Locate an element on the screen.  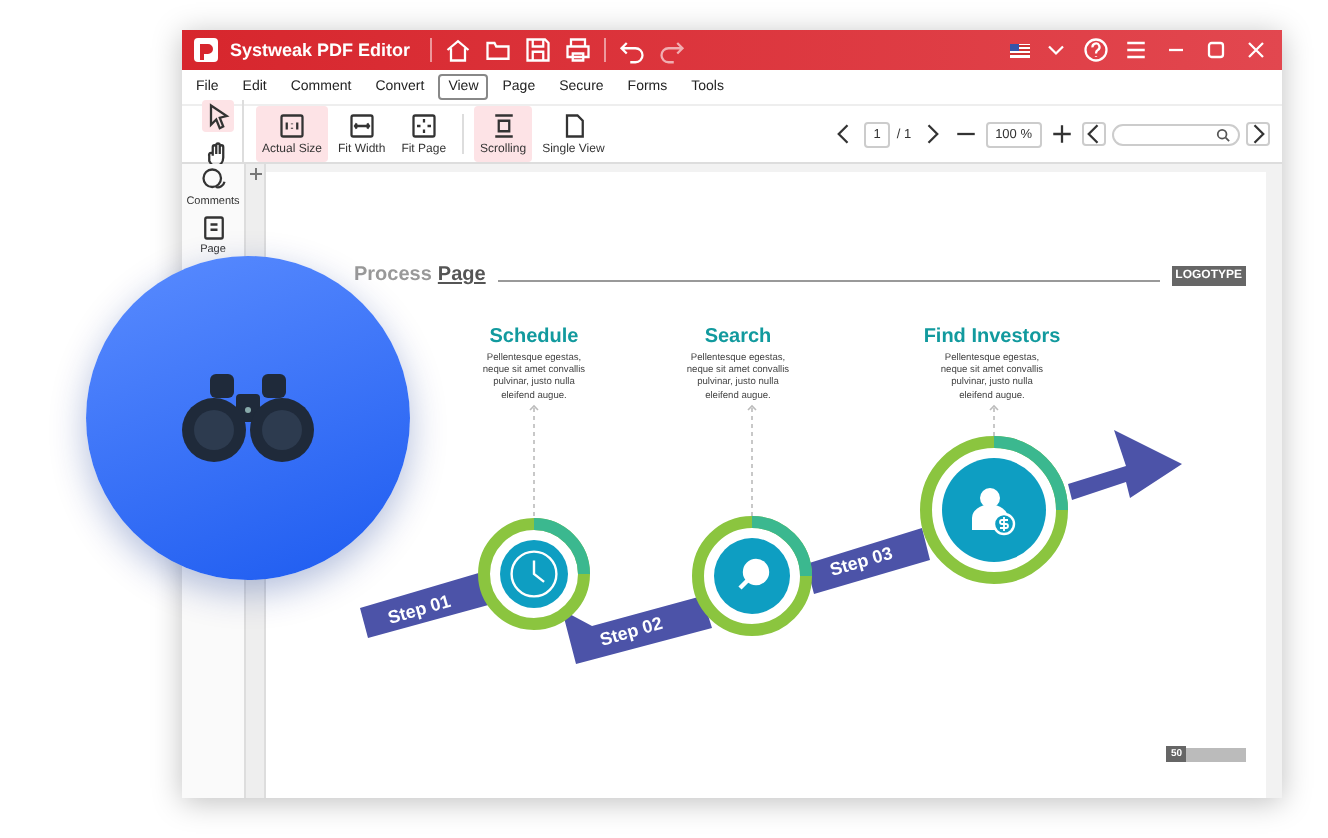
menu-icon is located at coordinates (1136, 50).